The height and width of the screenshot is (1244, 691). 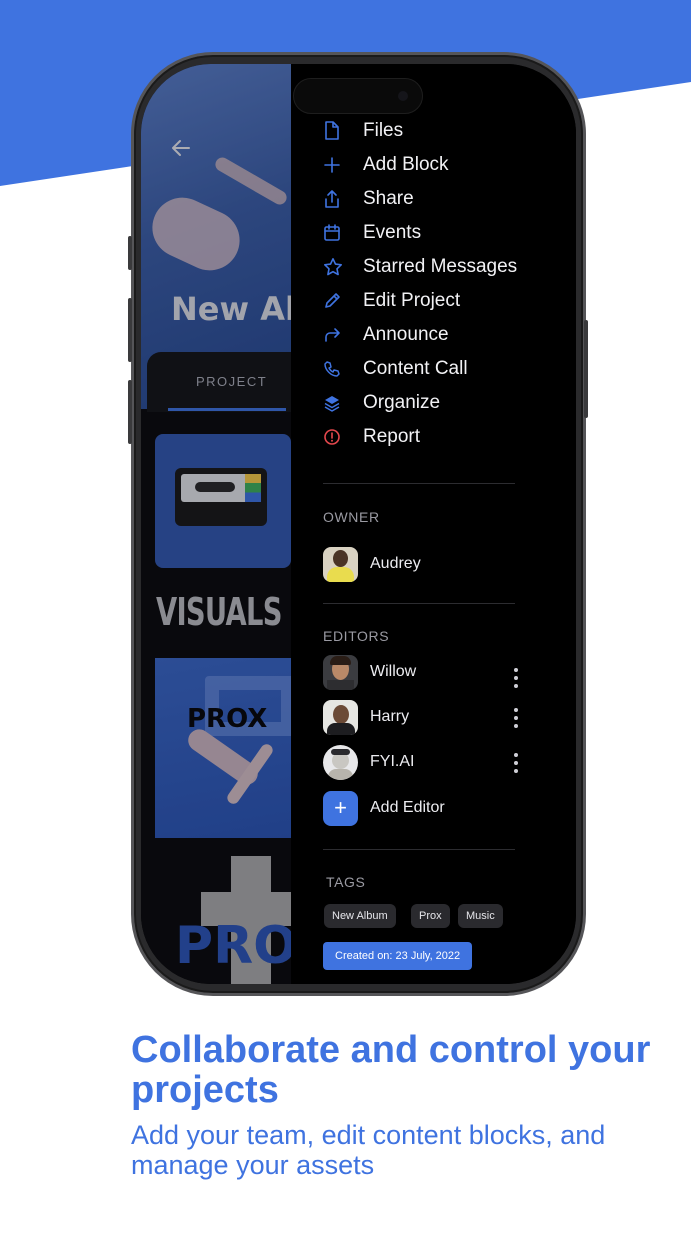 What do you see at coordinates (343, 233) in the screenshot?
I see `calendar-icon` at bounding box center [343, 233].